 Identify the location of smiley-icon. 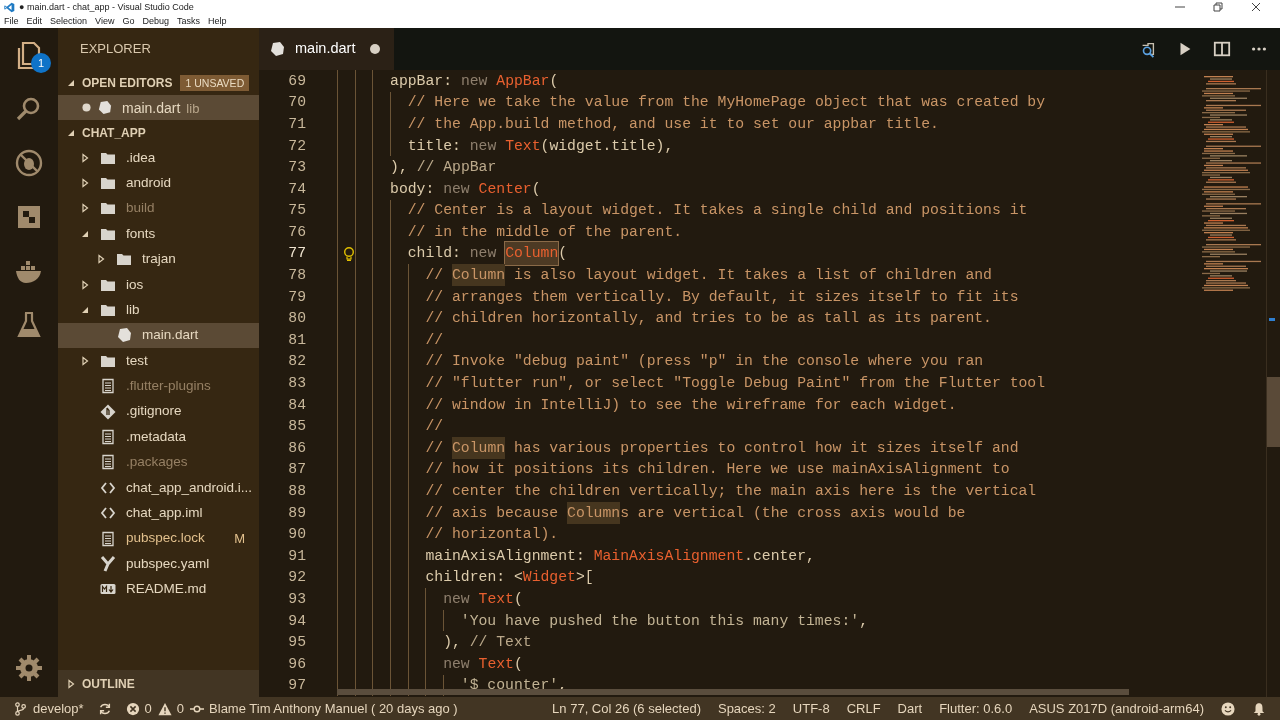
(1228, 708).